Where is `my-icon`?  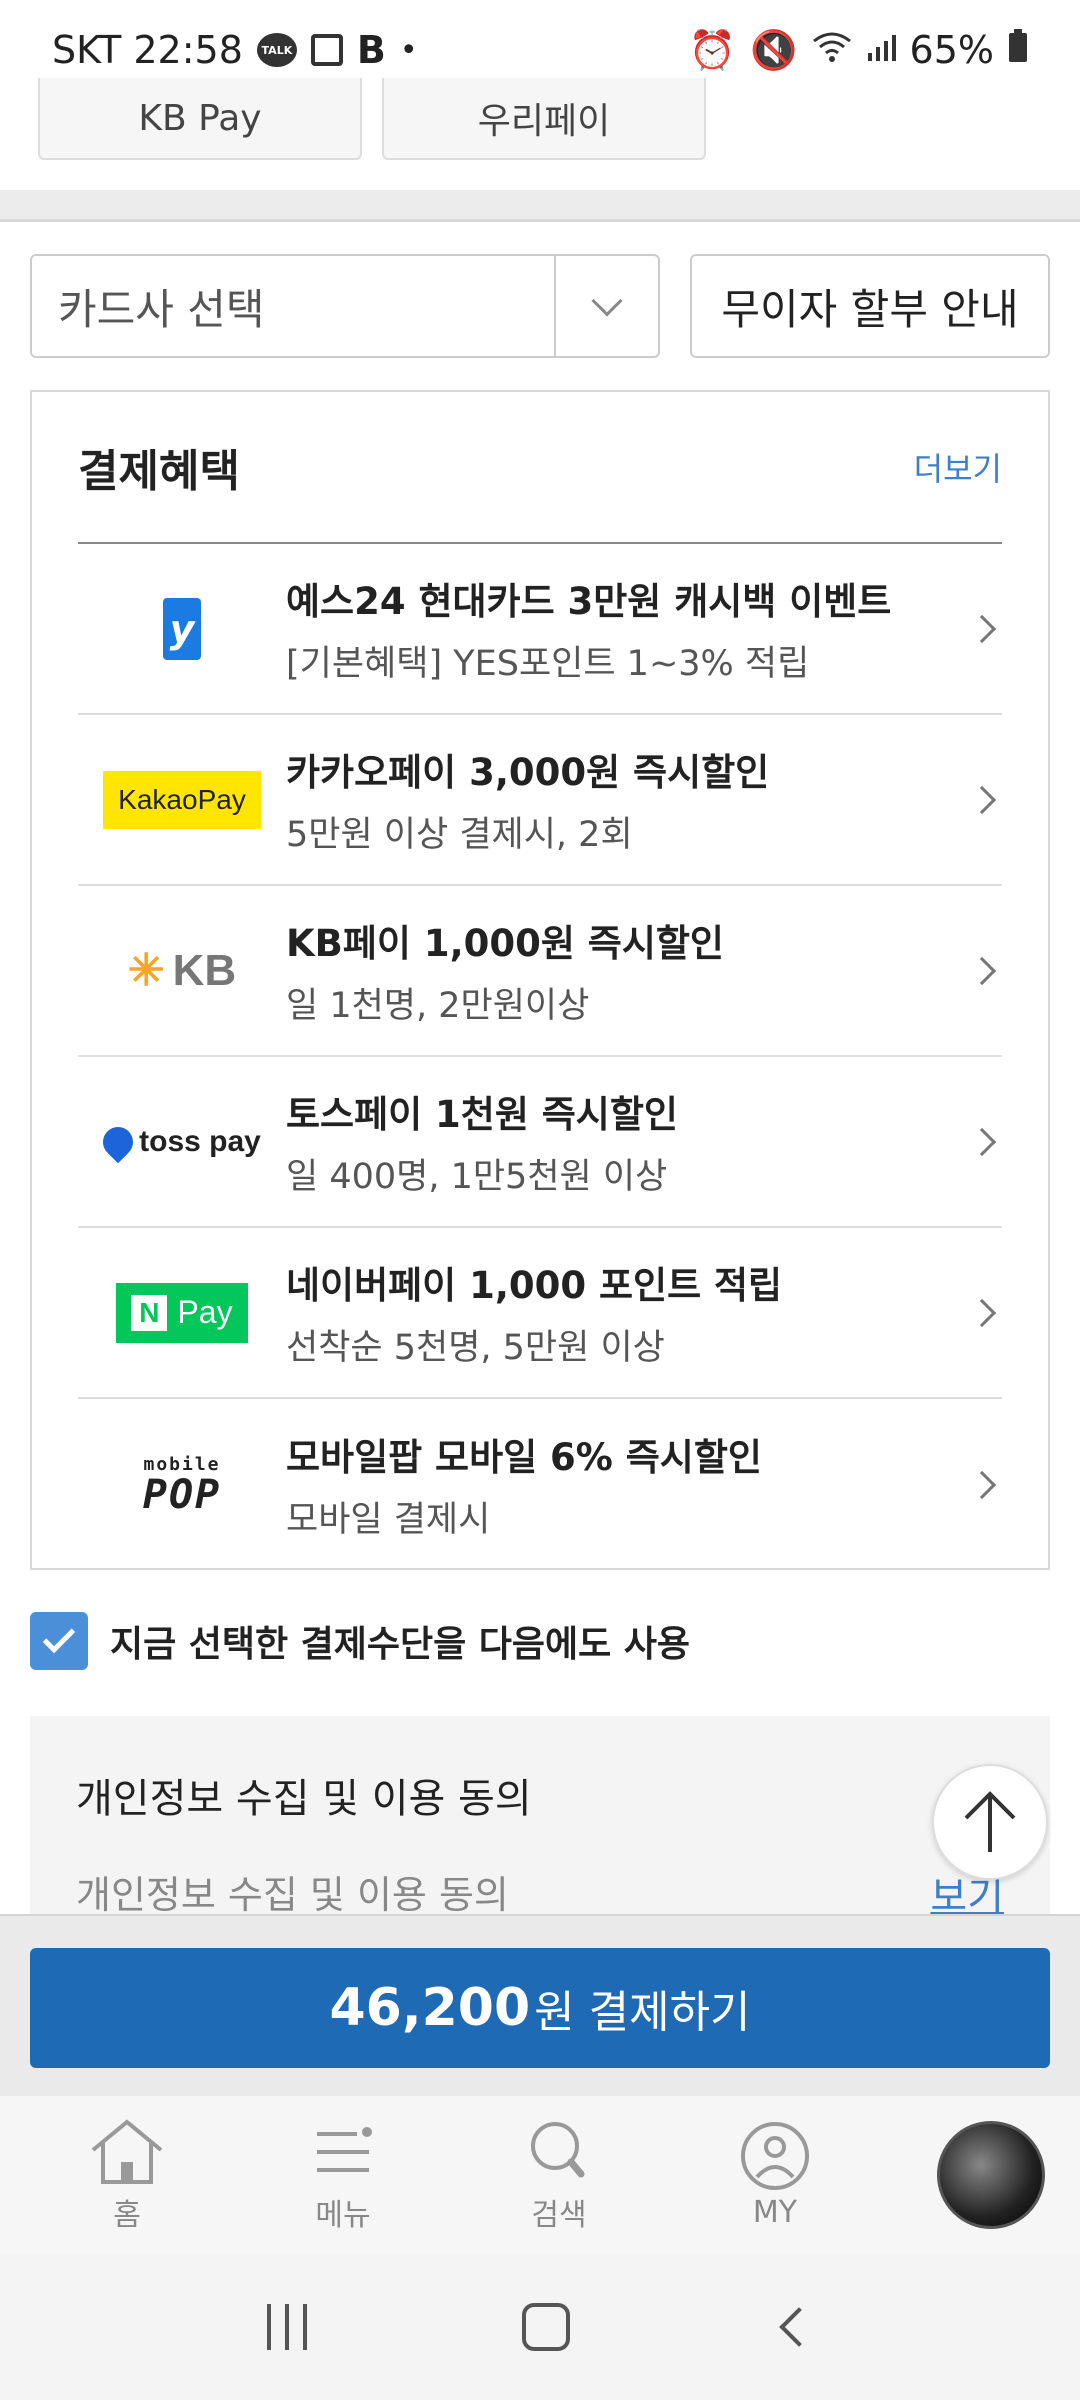
my-icon is located at coordinates (775, 2156).